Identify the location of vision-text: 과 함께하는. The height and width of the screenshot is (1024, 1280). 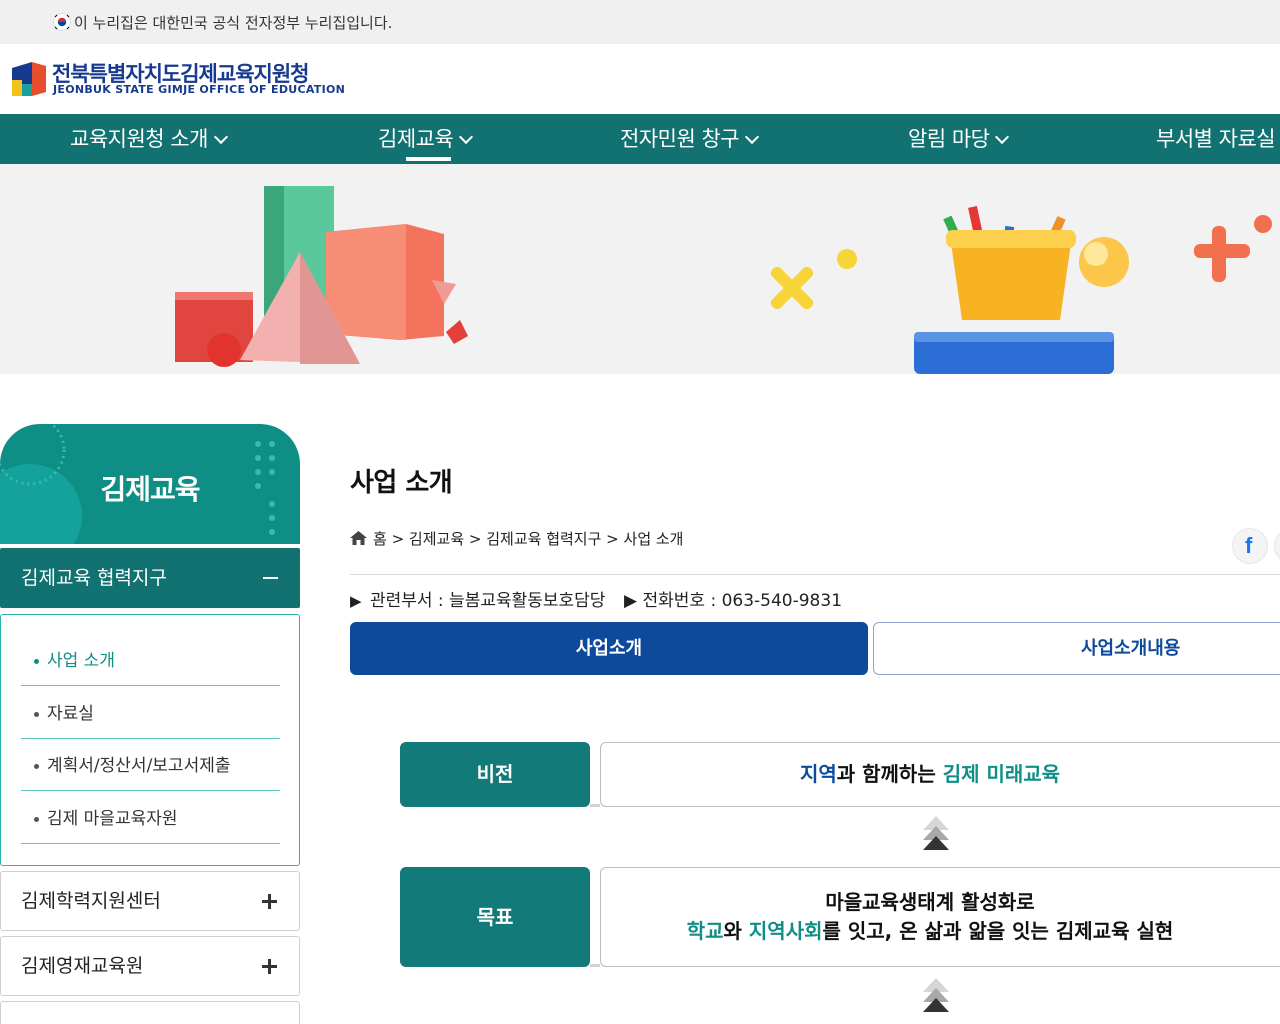
(889, 774).